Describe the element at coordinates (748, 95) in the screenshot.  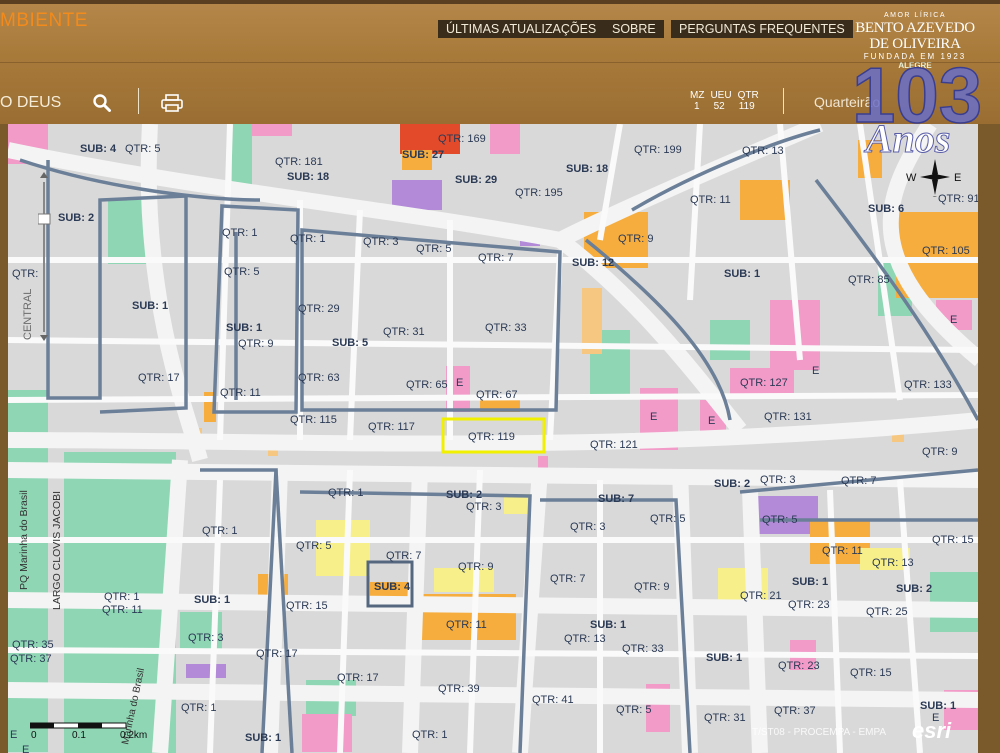
I see `coord-label-qtr: QTR` at that location.